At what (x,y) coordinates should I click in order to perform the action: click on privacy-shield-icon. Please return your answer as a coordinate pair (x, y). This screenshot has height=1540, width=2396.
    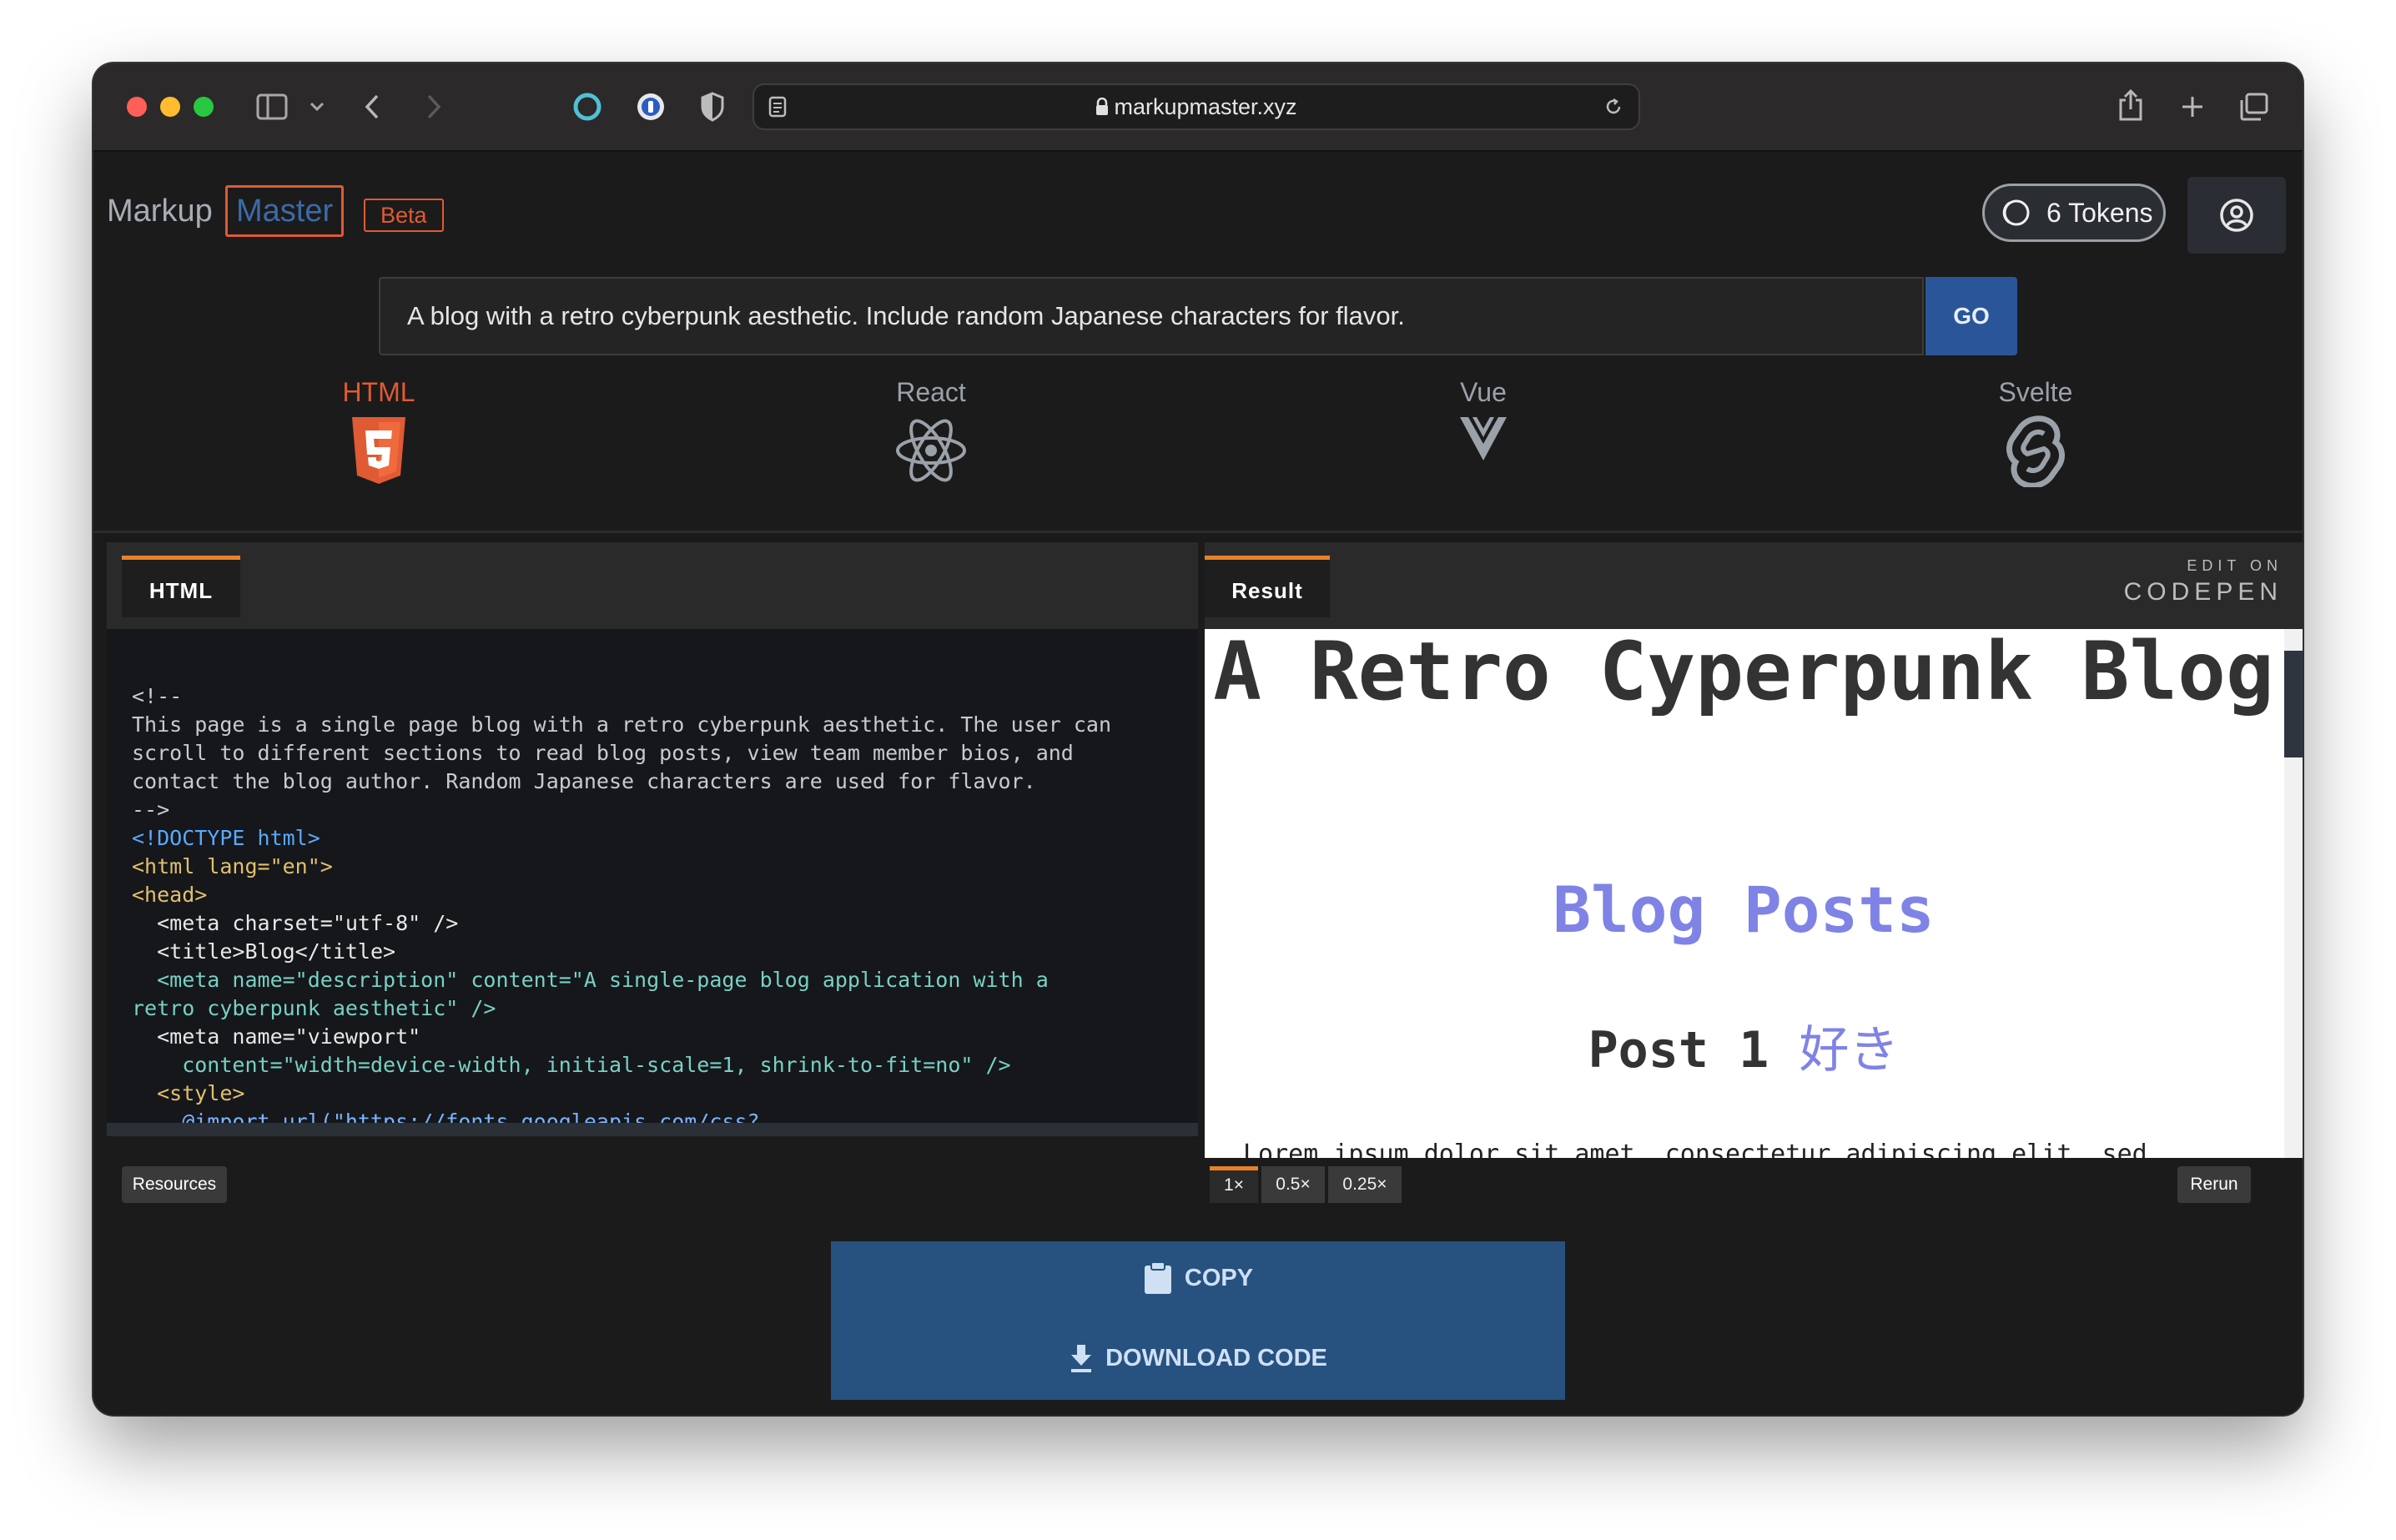
    Looking at the image, I should click on (712, 106).